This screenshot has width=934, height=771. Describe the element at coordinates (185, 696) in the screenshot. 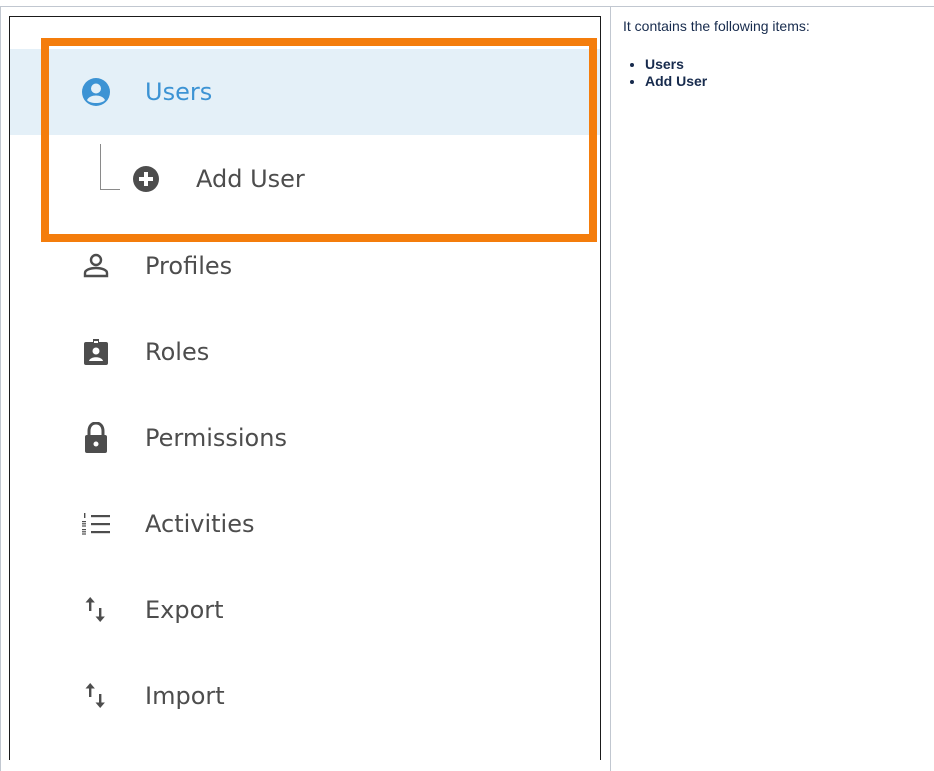

I see `menu-item-label: Import` at that location.